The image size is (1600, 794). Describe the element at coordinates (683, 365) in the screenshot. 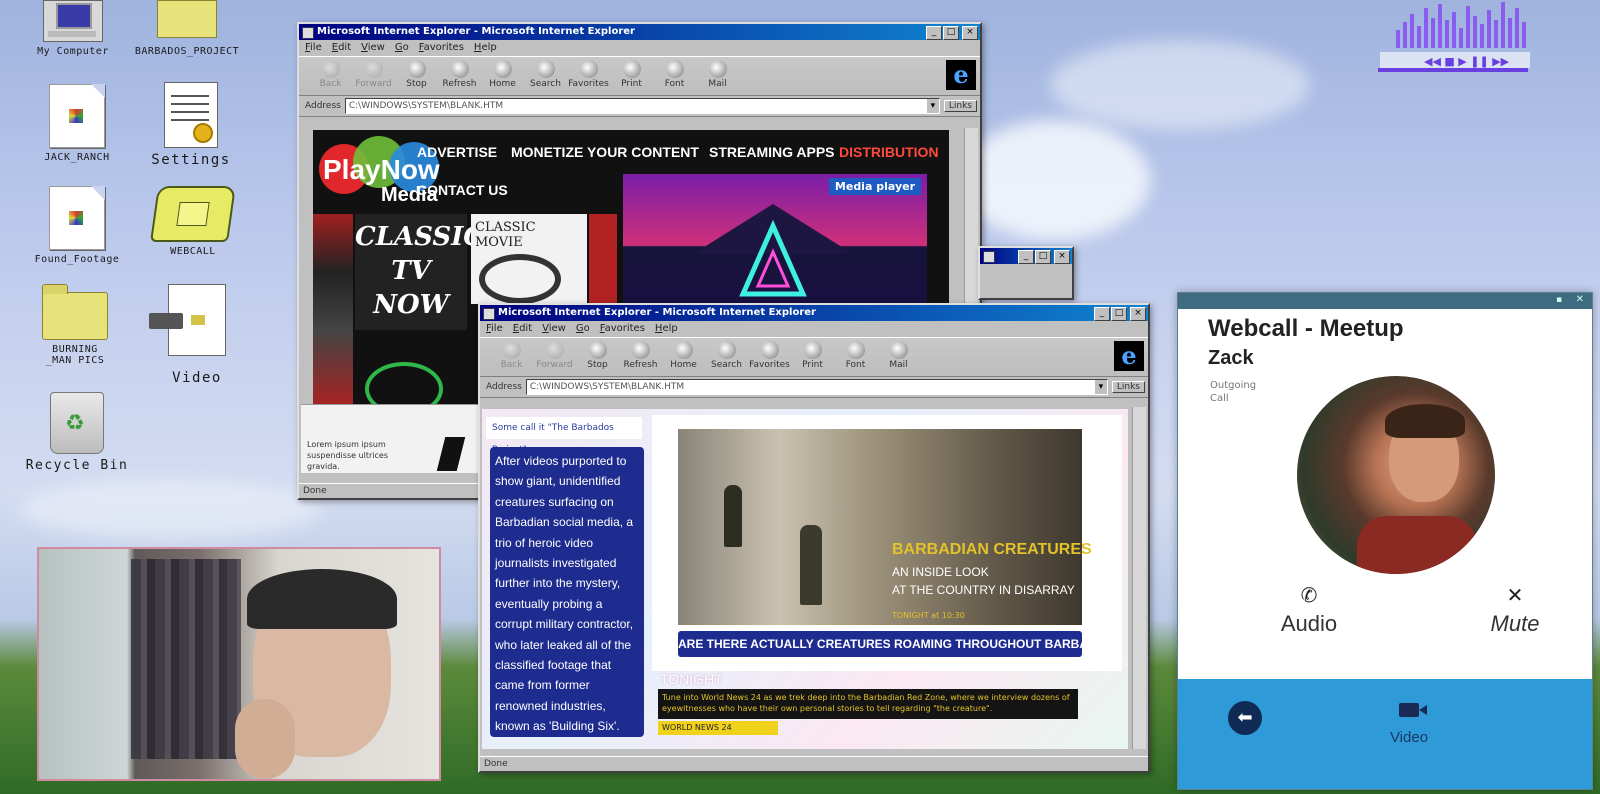

I see `tool-label: Home` at that location.